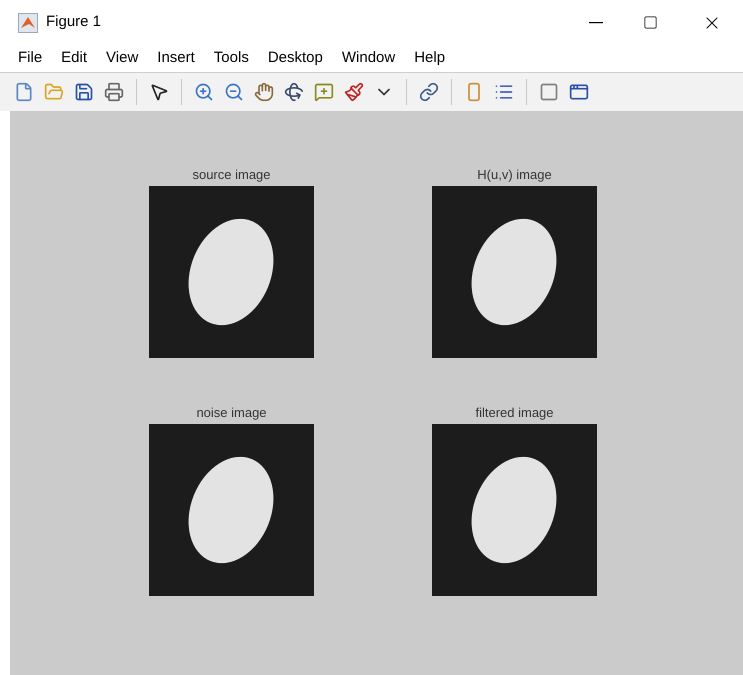 The image size is (743, 675). Describe the element at coordinates (430, 58) in the screenshot. I see `menu-item: Help` at that location.